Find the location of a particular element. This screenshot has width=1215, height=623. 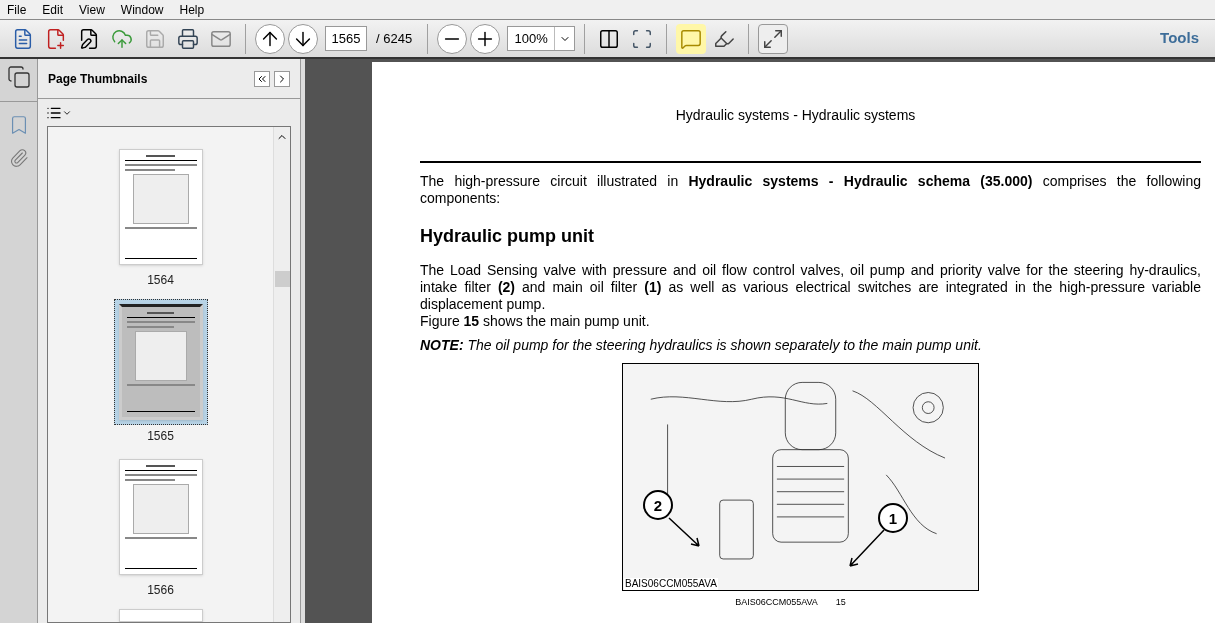

page-number-label: 1566 is located at coordinates (160, 590).